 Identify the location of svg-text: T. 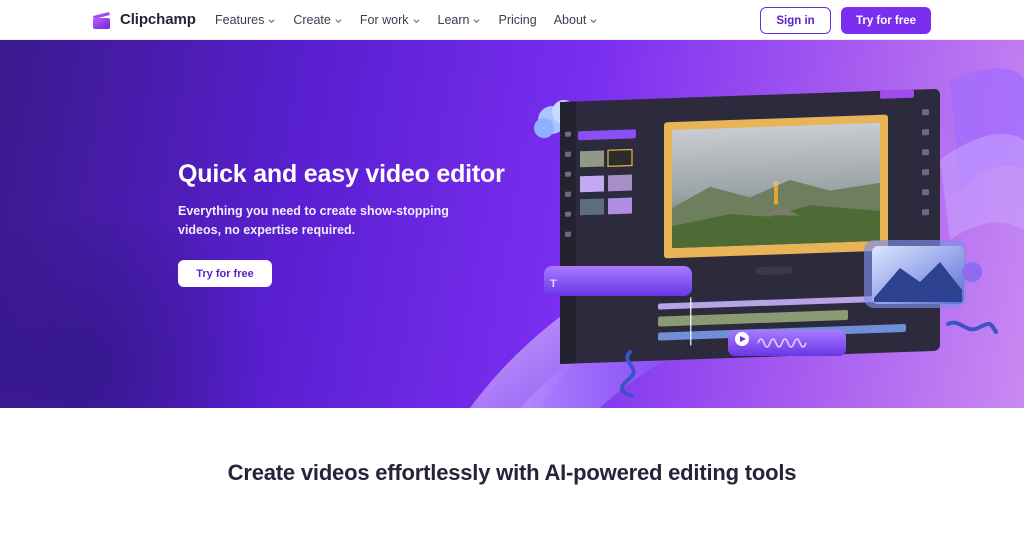
(553, 284).